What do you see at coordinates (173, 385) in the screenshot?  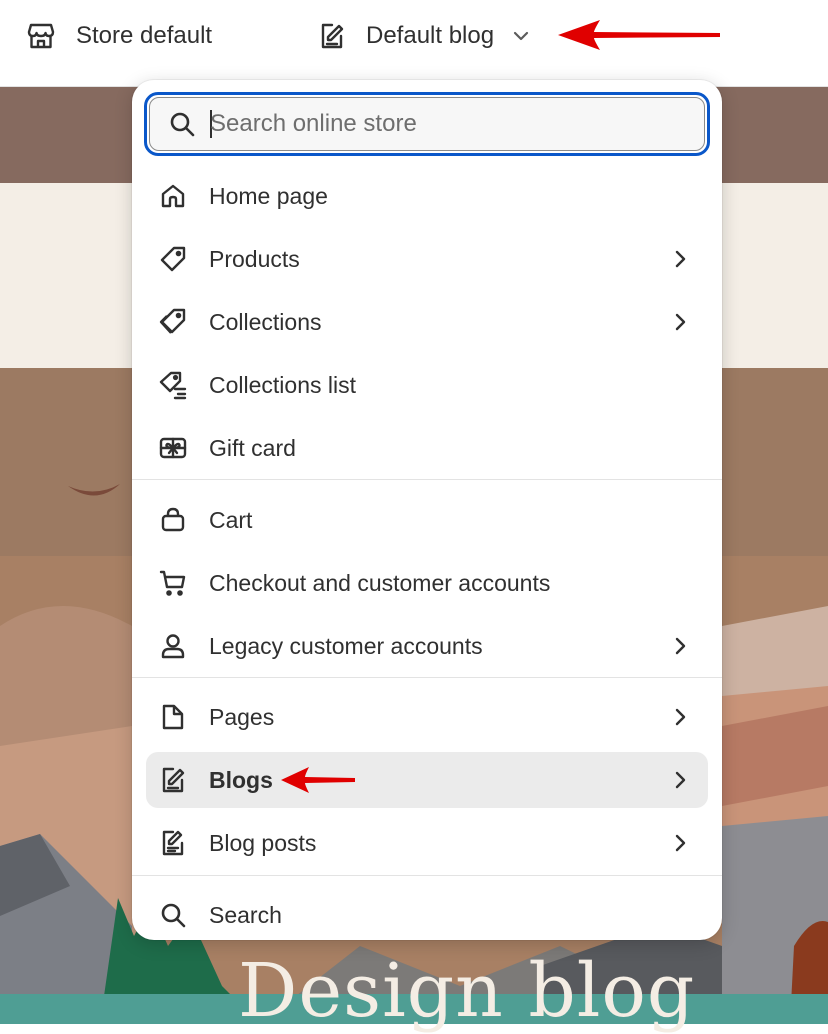 I see `collection-list-icon` at bounding box center [173, 385].